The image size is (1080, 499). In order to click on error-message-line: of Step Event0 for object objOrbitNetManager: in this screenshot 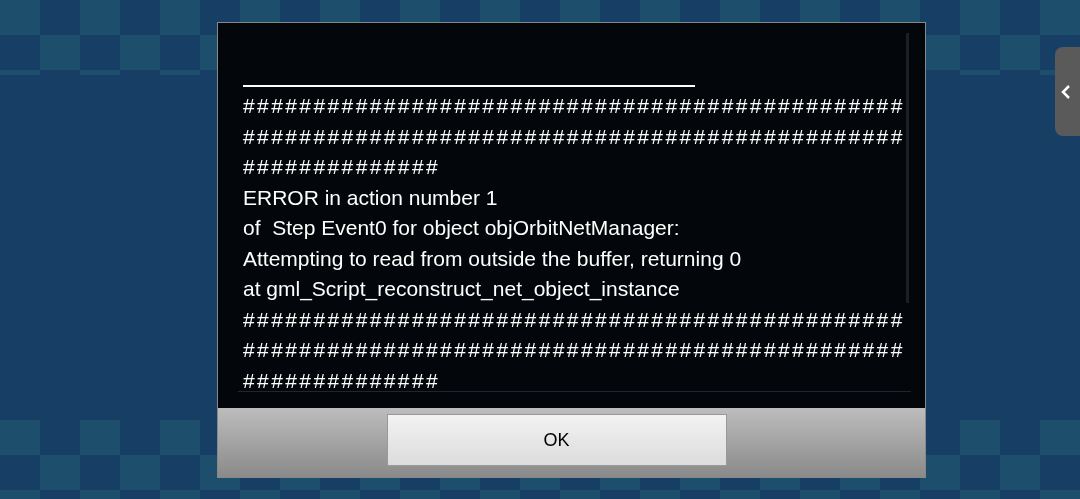, I will do `click(462, 228)`.